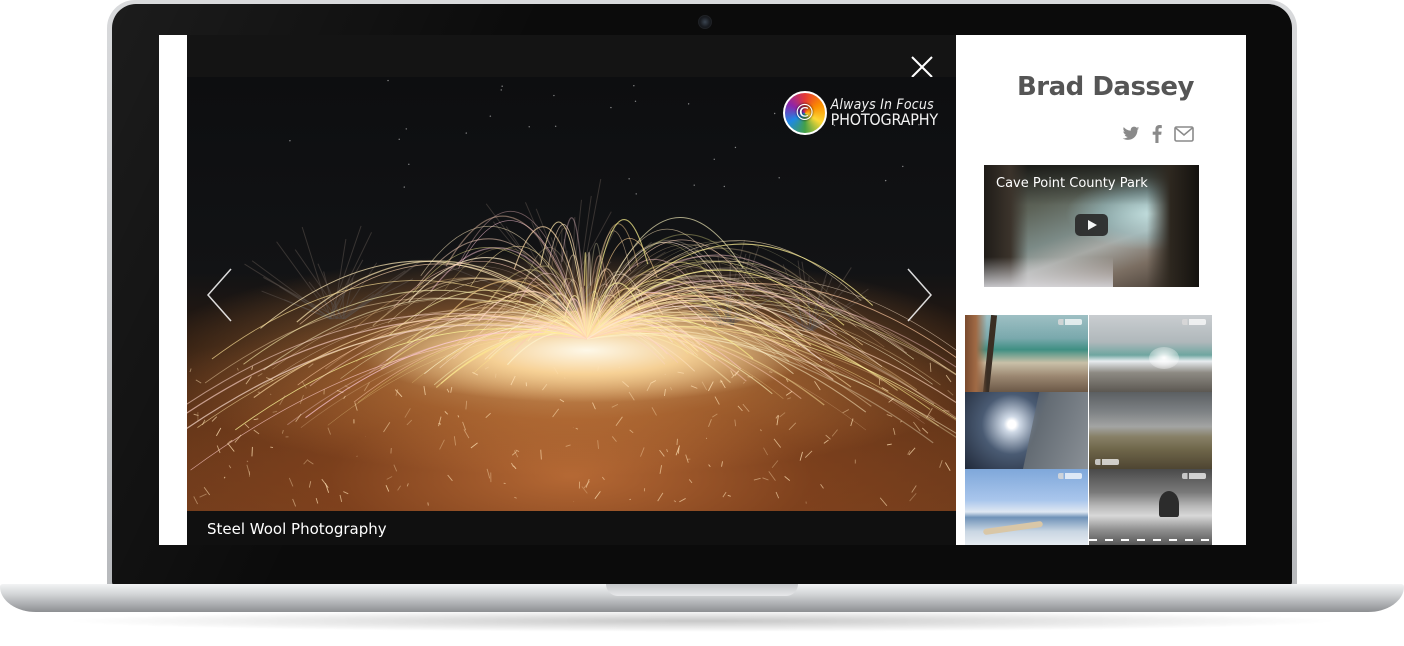 Image resolution: width=1404 pixels, height=646 pixels. What do you see at coordinates (1105, 87) in the screenshot?
I see `author-name: Brad Dassey` at bounding box center [1105, 87].